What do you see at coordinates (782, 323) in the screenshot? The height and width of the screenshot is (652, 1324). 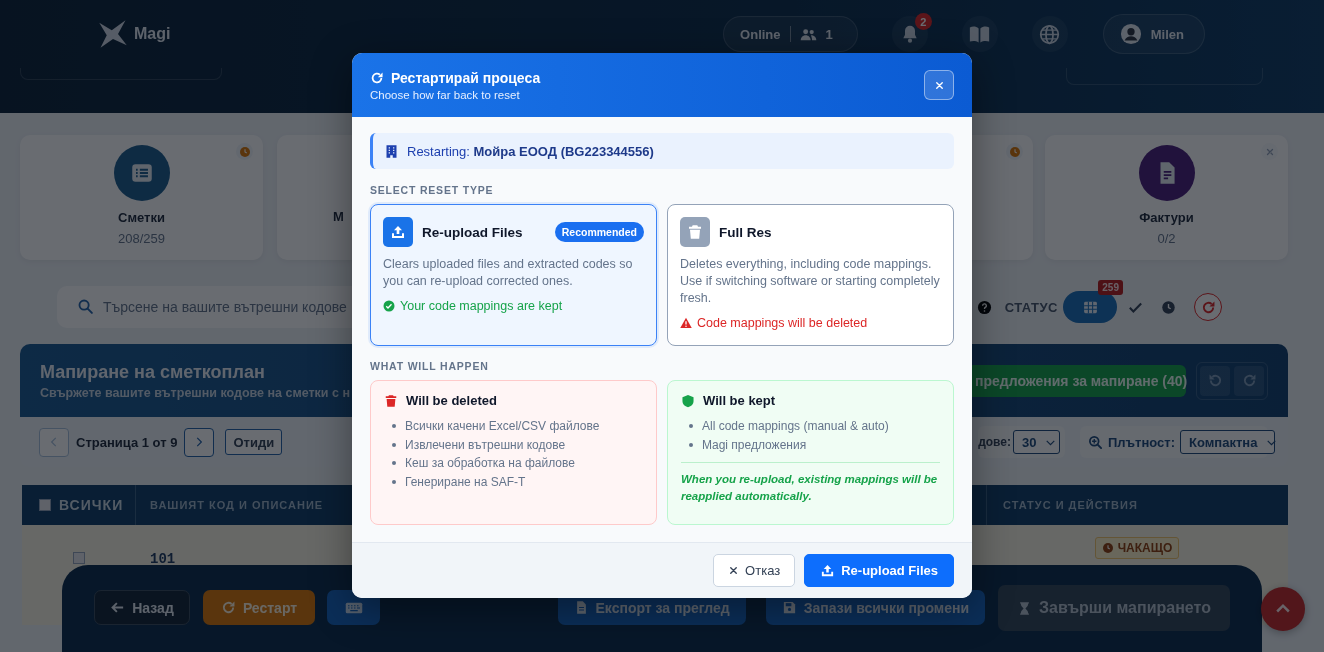 I see `option-note: Code mappings will be deleted` at bounding box center [782, 323].